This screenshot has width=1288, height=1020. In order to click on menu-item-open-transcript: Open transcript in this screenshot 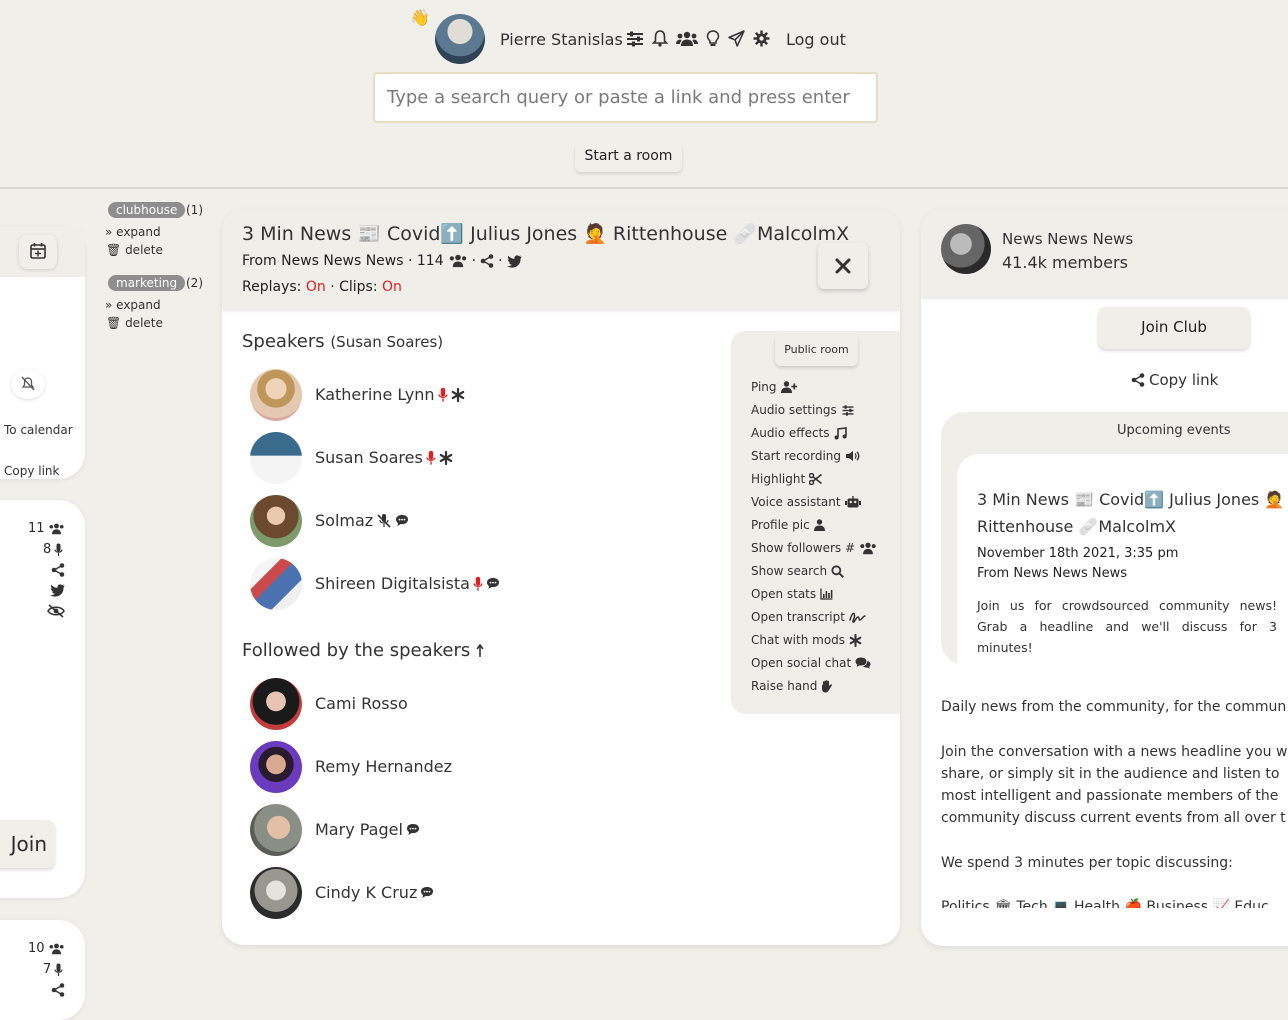, I will do `click(808, 617)`.